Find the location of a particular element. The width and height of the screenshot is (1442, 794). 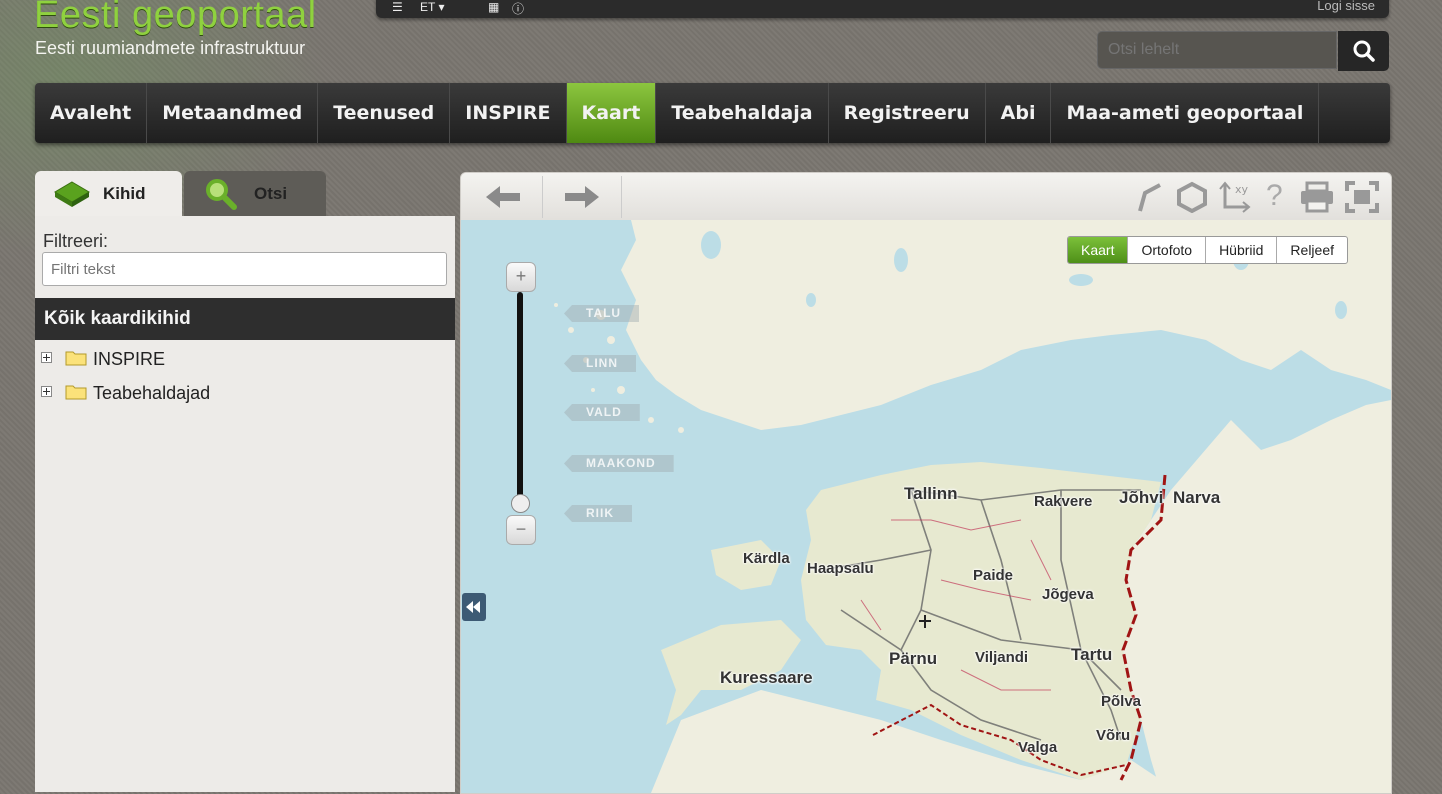

fullscreen-icon is located at coordinates (1362, 197).